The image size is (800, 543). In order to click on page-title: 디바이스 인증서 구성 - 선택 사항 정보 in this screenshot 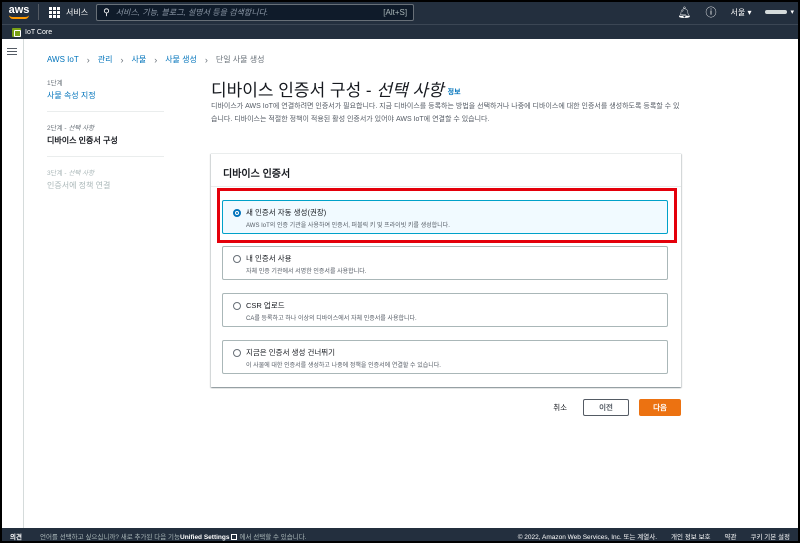, I will do `click(336, 90)`.